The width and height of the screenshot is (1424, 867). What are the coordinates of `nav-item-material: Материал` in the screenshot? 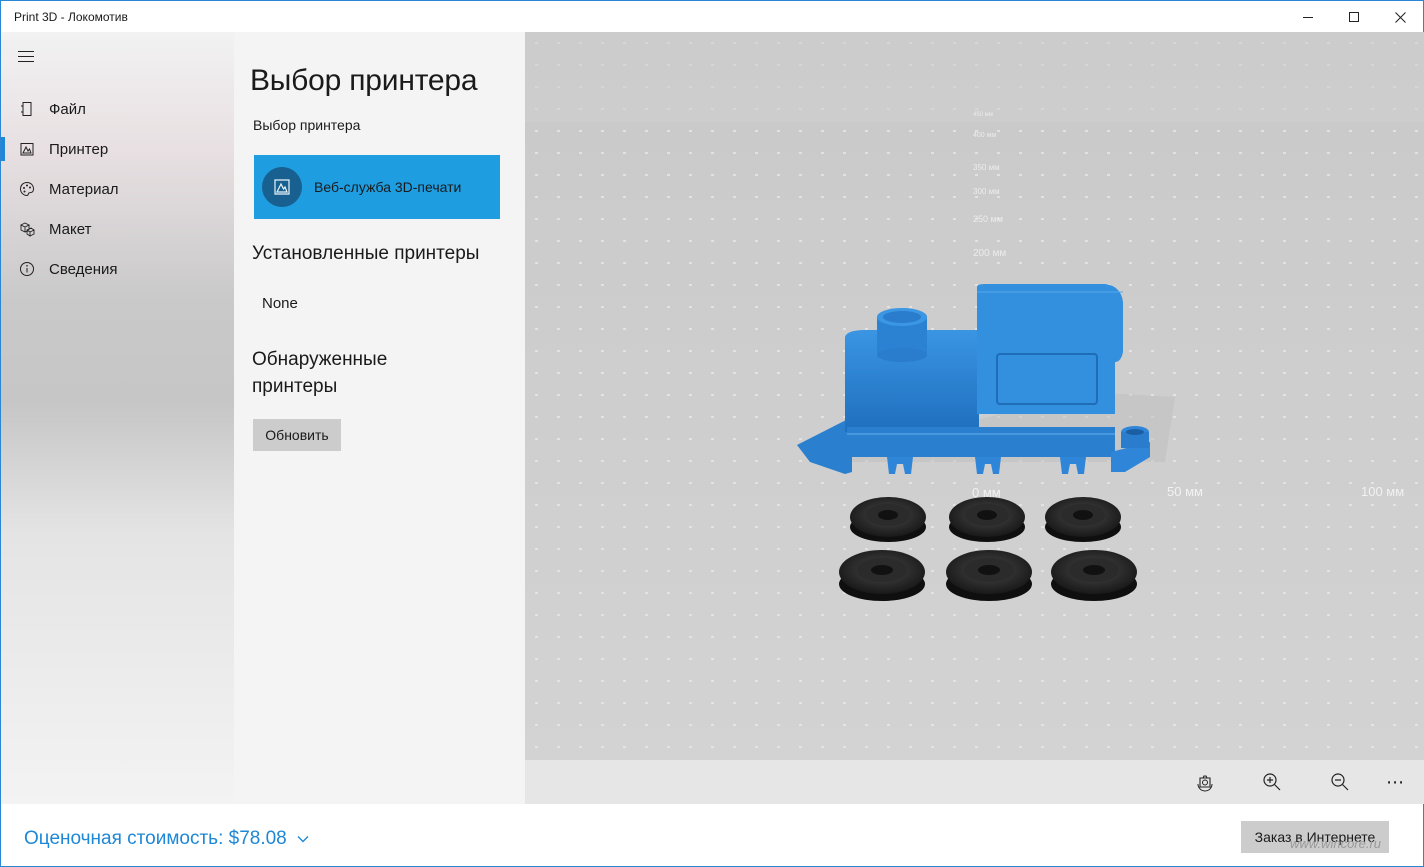 It's located at (118, 189).